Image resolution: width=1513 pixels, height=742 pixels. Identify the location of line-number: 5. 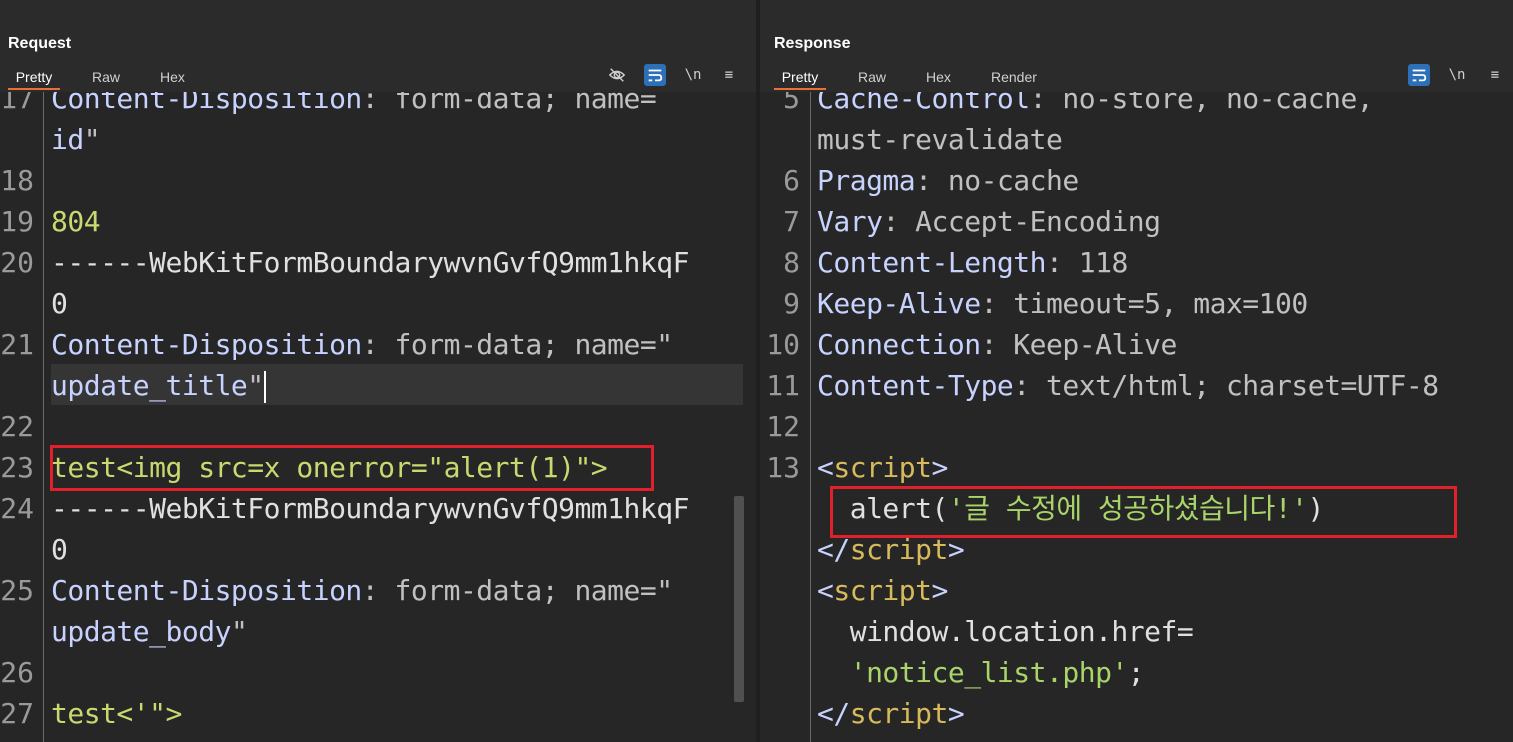
(791, 103).